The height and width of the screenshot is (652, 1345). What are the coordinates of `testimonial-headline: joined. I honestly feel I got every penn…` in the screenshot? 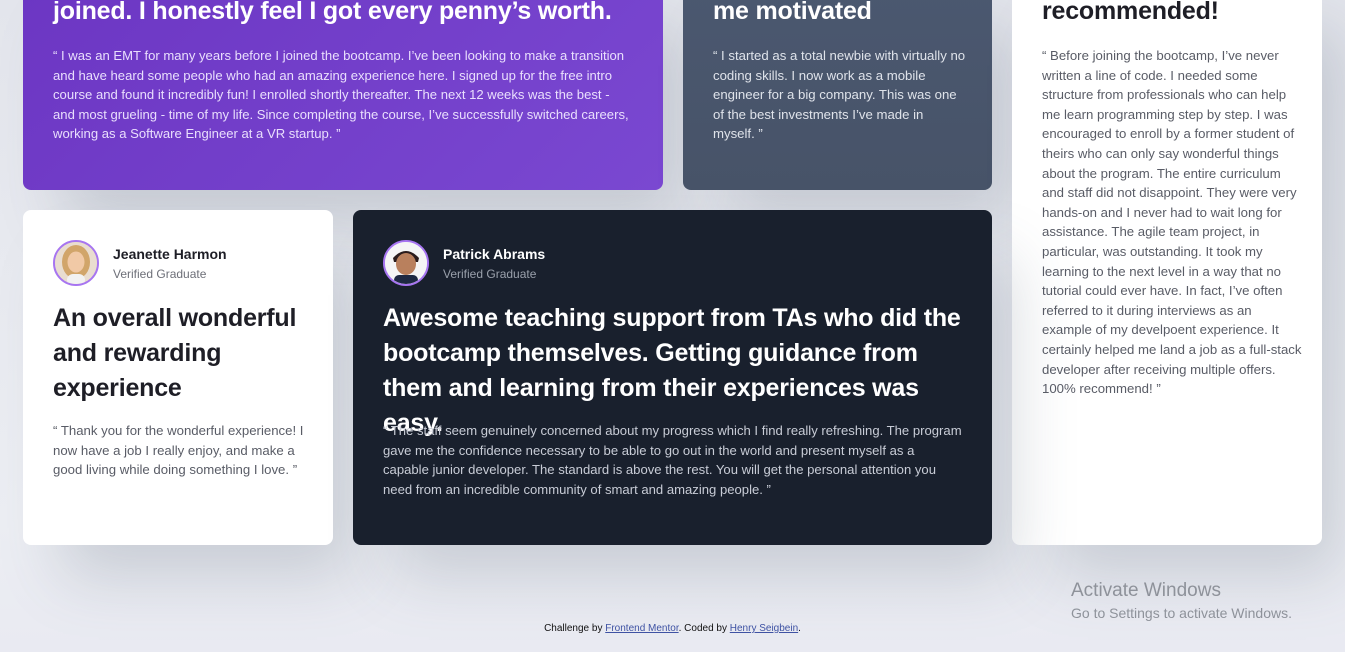 It's located at (332, 12).